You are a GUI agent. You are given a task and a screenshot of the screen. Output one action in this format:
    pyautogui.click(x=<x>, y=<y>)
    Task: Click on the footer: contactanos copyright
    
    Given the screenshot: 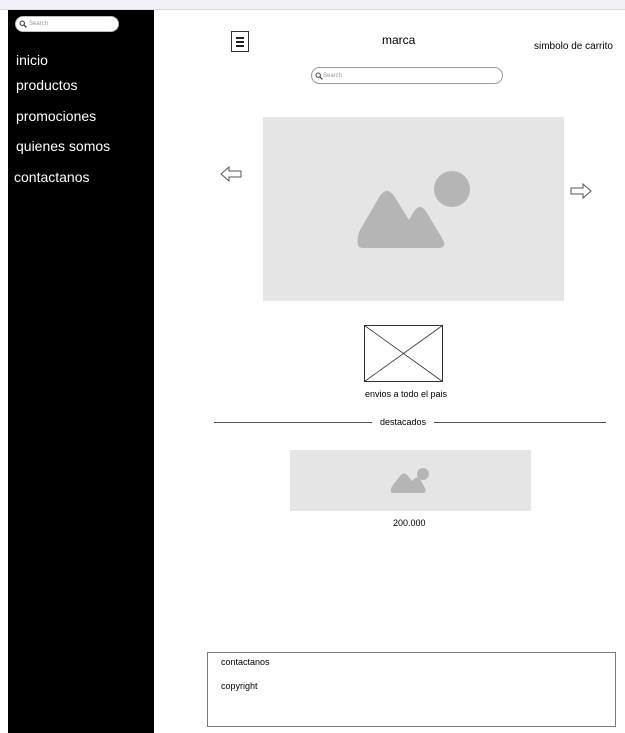 What is the action you would take?
    pyautogui.click(x=411, y=689)
    